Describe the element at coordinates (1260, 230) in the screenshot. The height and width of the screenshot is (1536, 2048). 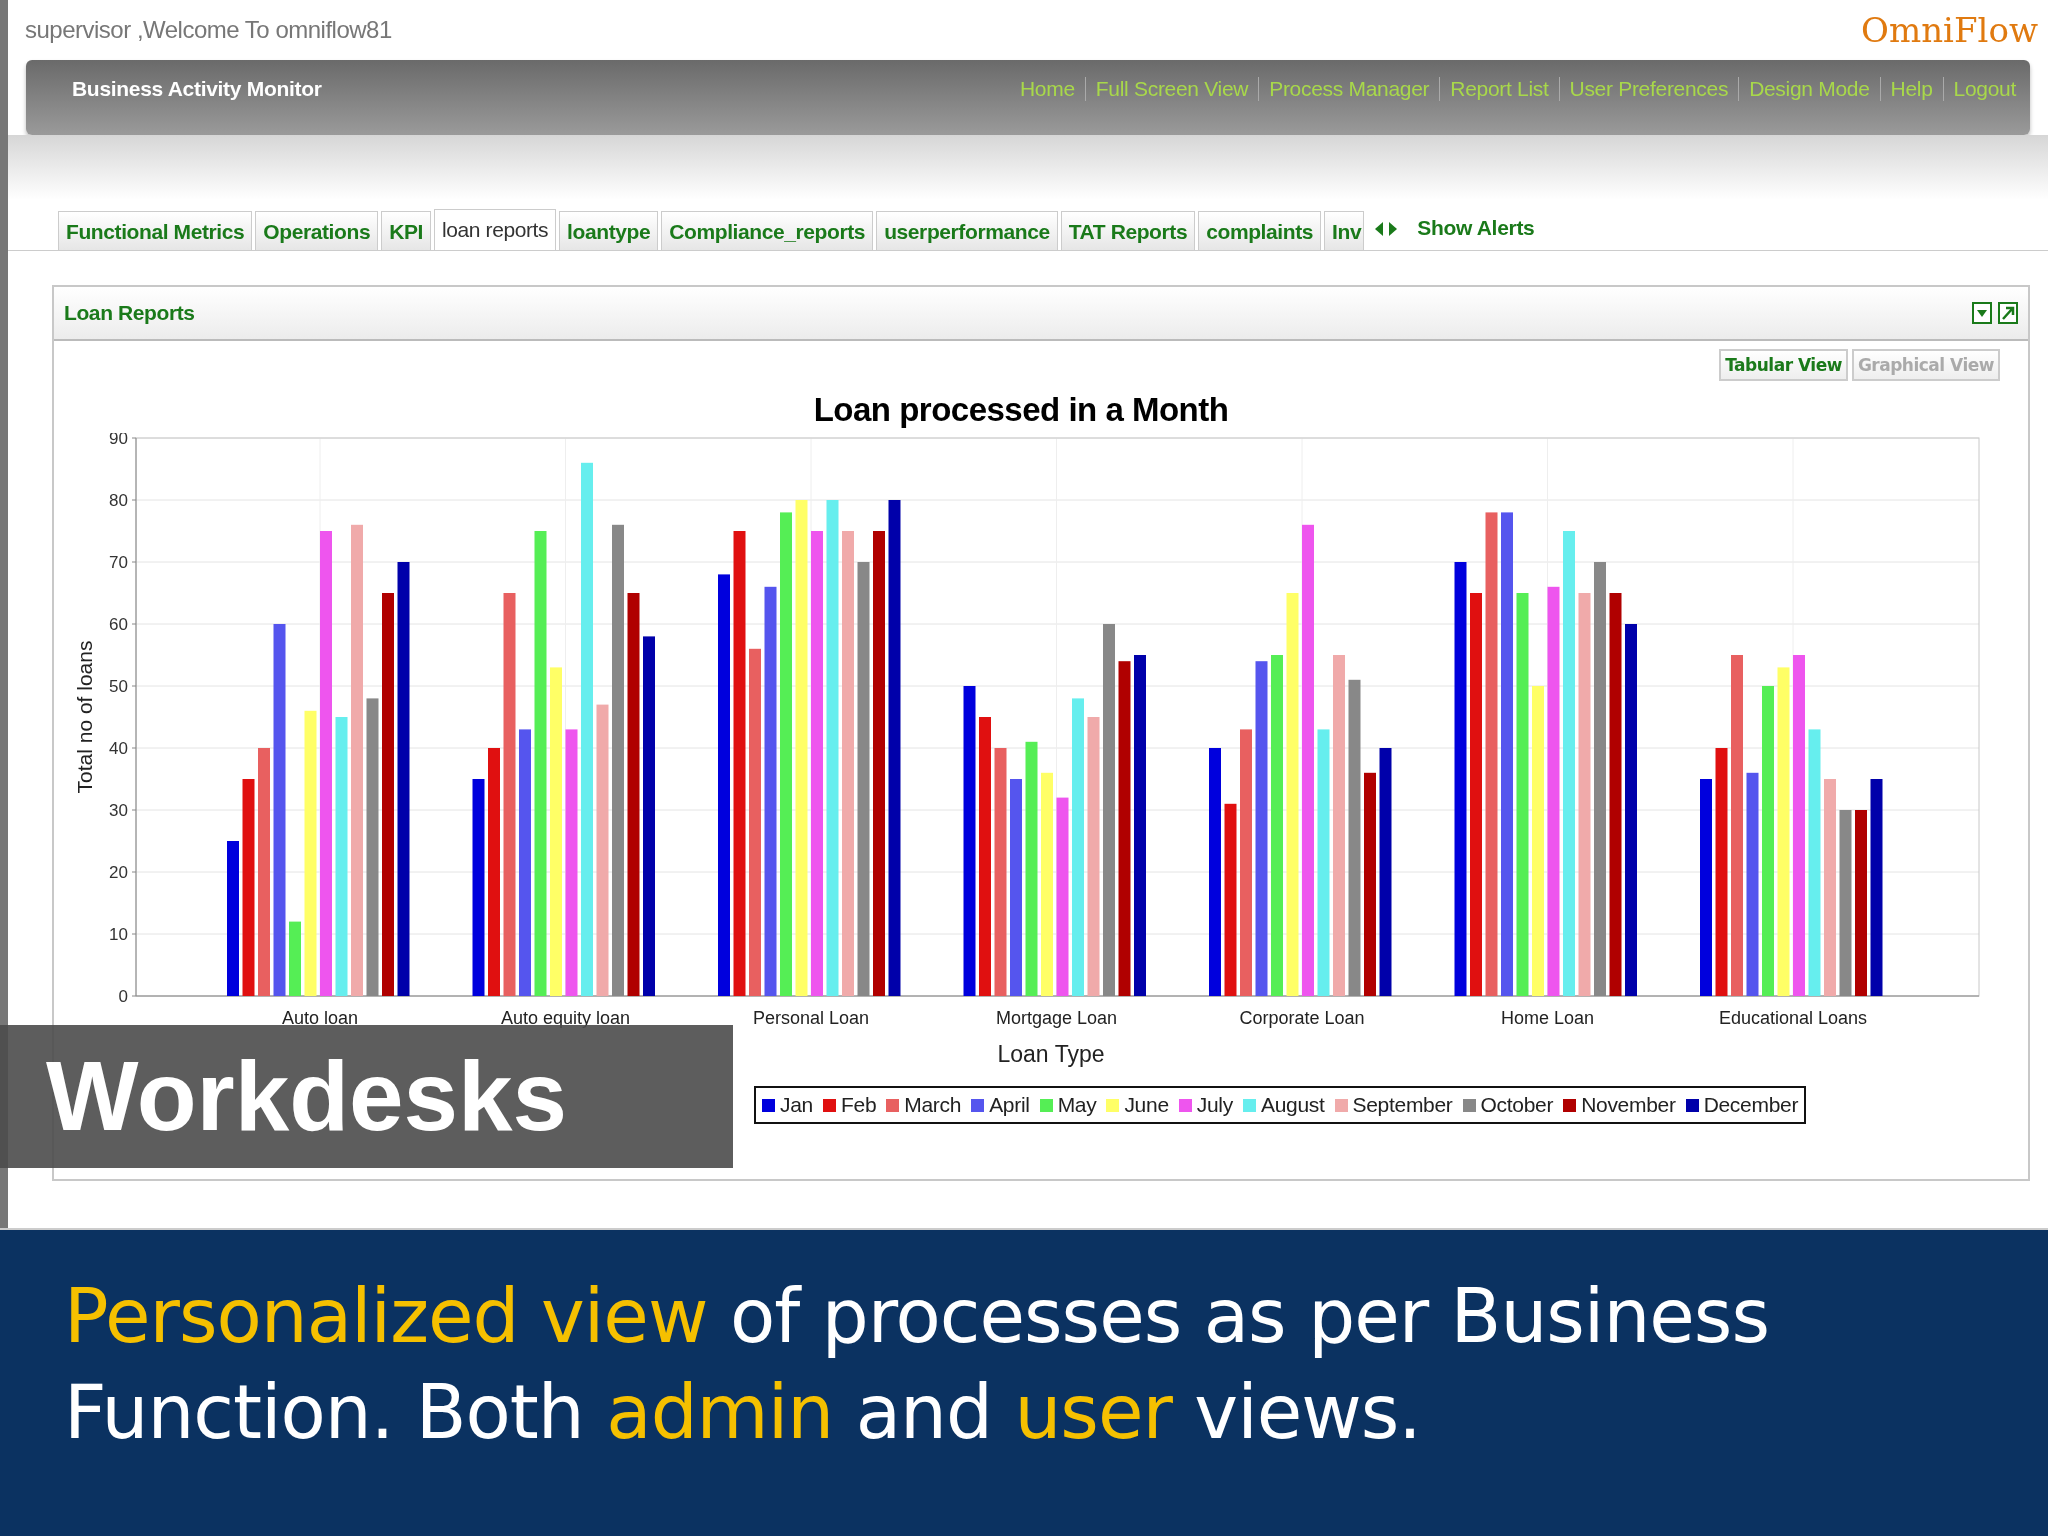
I see `tab: complaints` at that location.